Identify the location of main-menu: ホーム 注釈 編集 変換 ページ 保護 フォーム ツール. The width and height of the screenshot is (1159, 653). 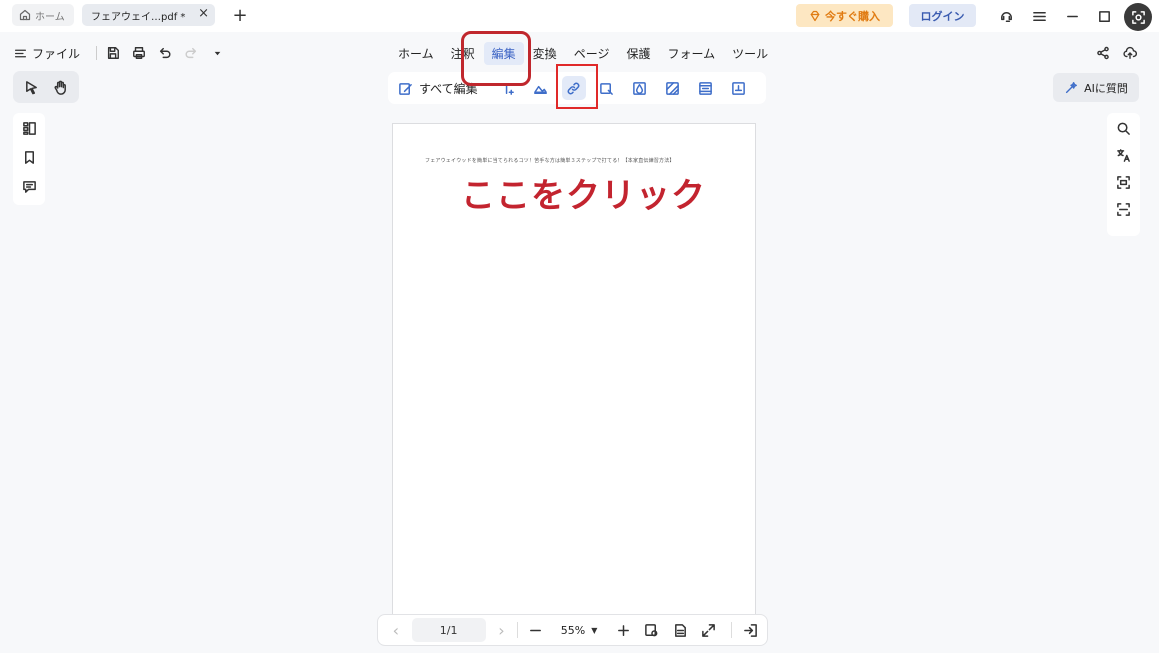
(583, 53).